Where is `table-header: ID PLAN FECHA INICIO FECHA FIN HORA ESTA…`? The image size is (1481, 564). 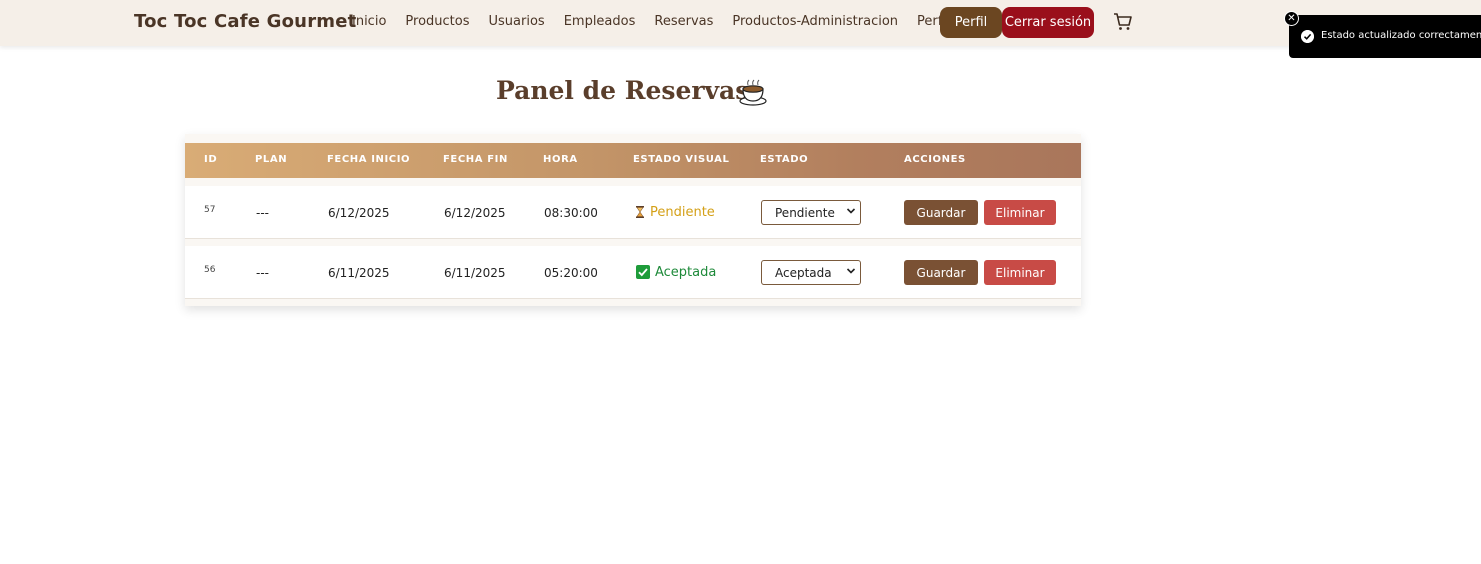 table-header: ID PLAN FECHA INICIO FECHA FIN HORA ESTA… is located at coordinates (633, 160).